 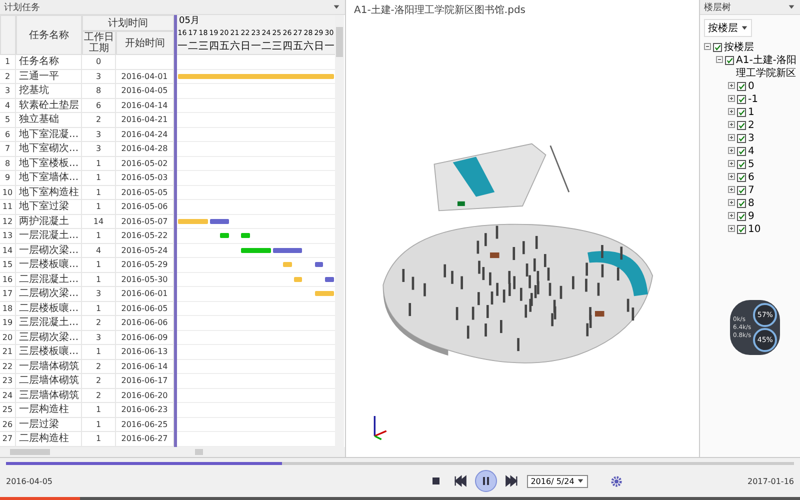 What do you see at coordinates (49, 424) in the screenshot?
I see `task-name: 一层过梁` at bounding box center [49, 424].